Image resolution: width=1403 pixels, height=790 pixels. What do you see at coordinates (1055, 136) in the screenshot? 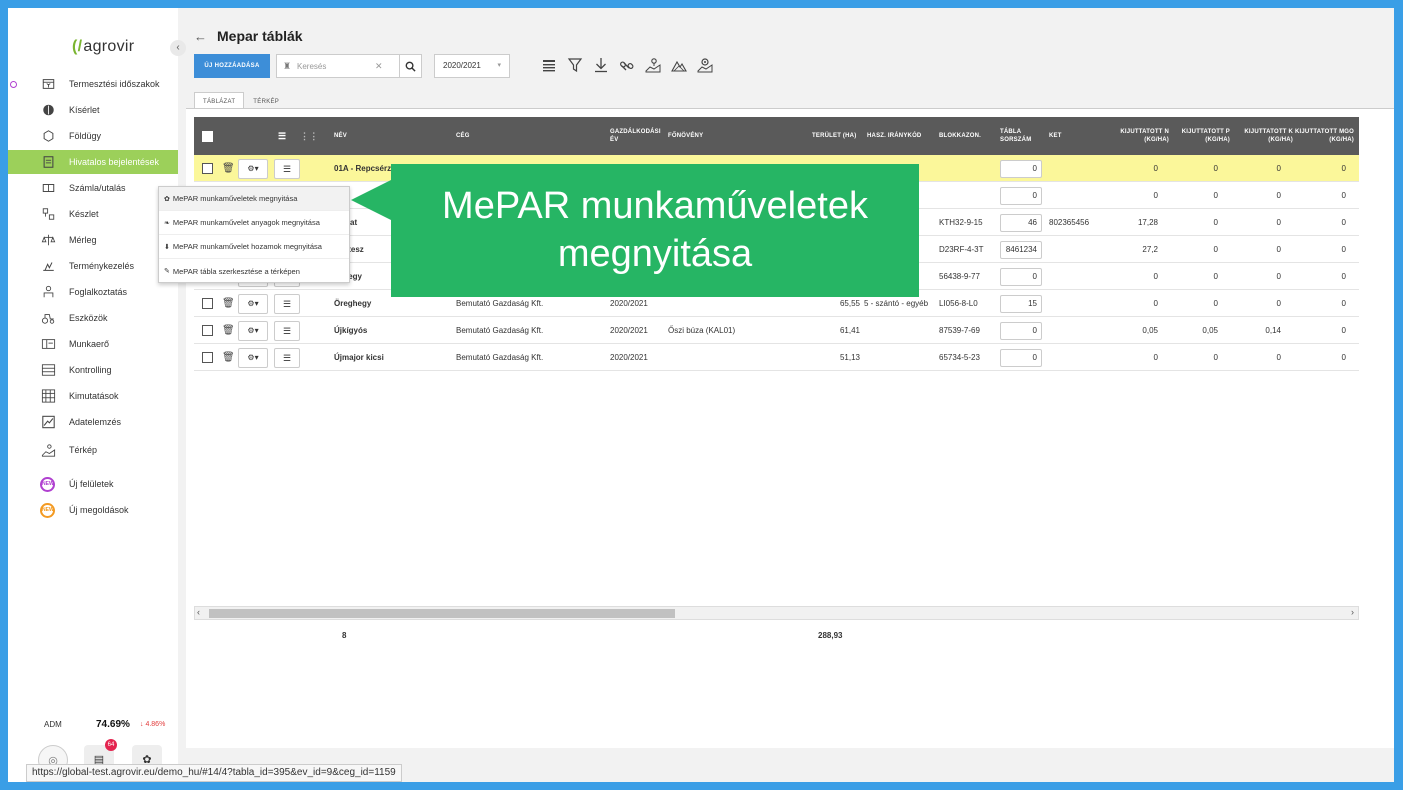
I see `col-ket: KET` at bounding box center [1055, 136].